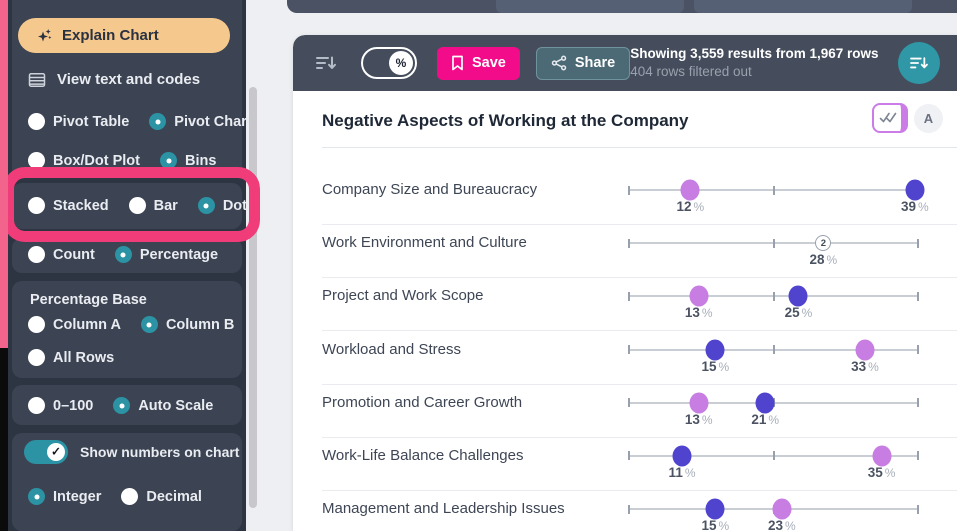 The width and height of the screenshot is (957, 531). What do you see at coordinates (68, 205) in the screenshot?
I see `radio-stacked: Stacked` at bounding box center [68, 205].